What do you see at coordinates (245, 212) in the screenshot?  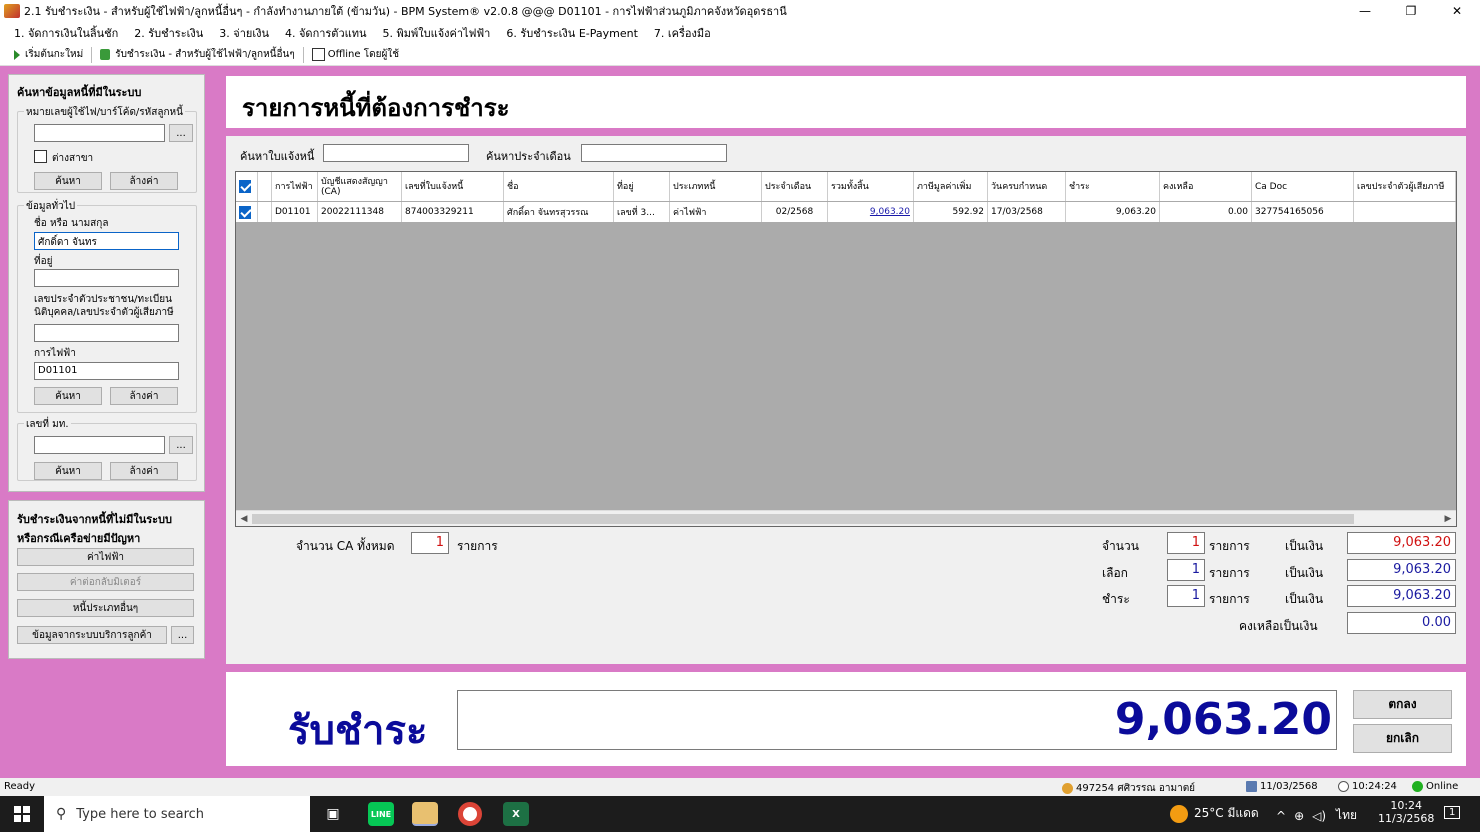 I see `row-checkbox` at bounding box center [245, 212].